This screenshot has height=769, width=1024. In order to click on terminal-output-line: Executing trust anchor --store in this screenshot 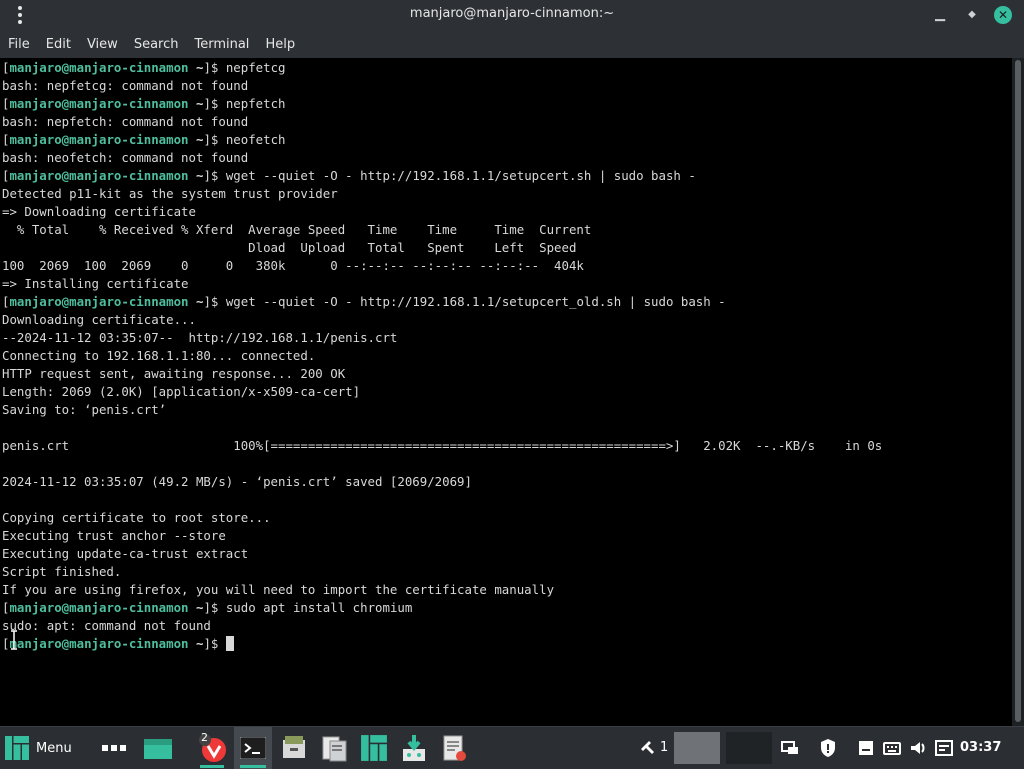, I will do `click(114, 535)`.